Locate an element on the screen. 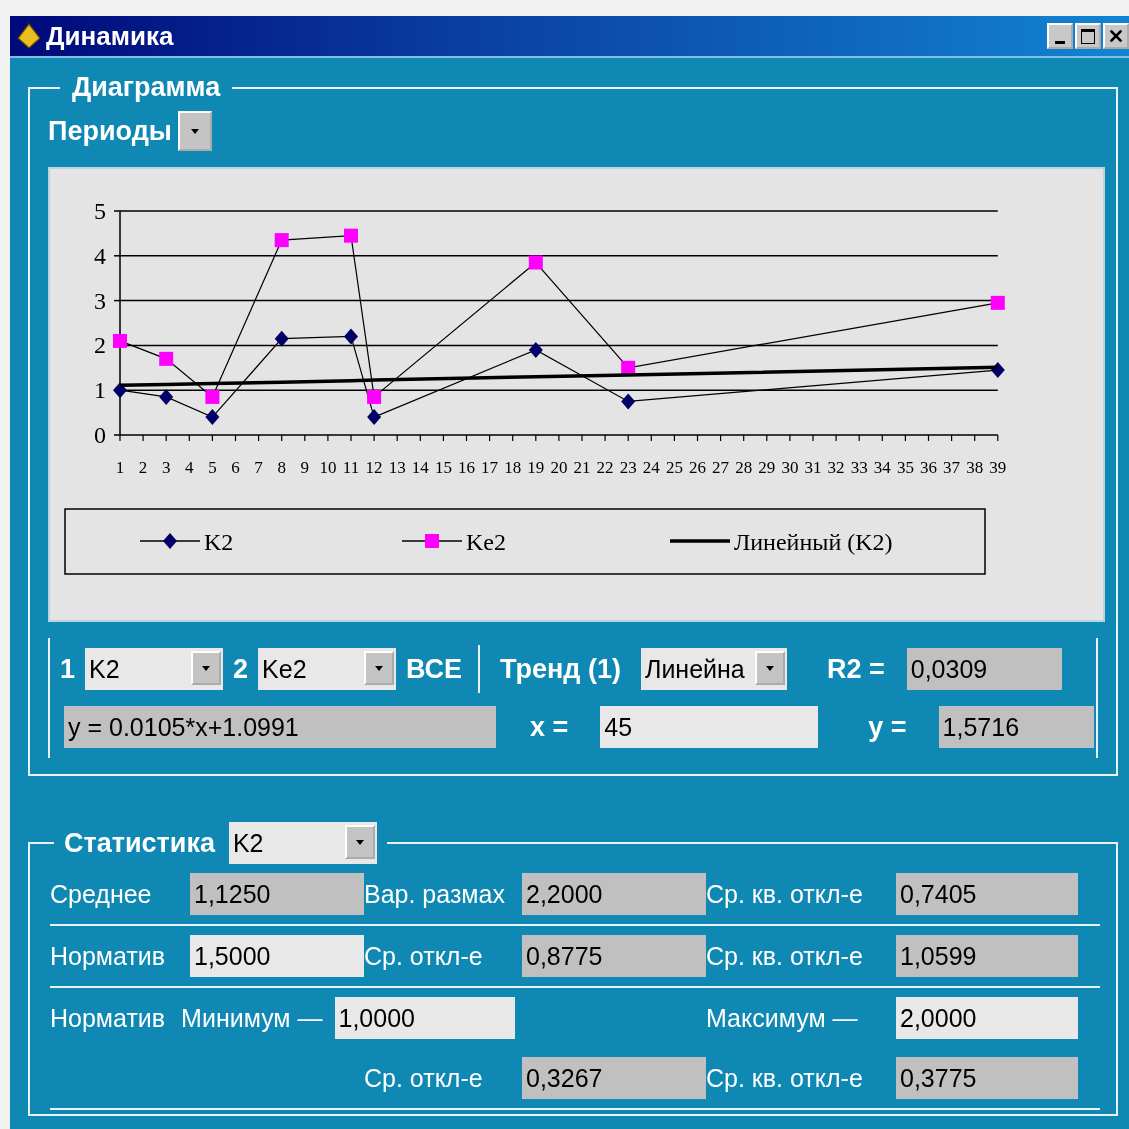 The height and width of the screenshot is (1129, 1129). trend-type-dropdown: Линейна is located at coordinates (713, 669).